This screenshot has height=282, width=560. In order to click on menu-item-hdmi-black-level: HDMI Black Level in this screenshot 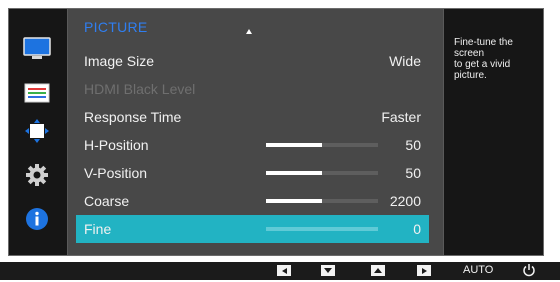, I will do `click(252, 89)`.